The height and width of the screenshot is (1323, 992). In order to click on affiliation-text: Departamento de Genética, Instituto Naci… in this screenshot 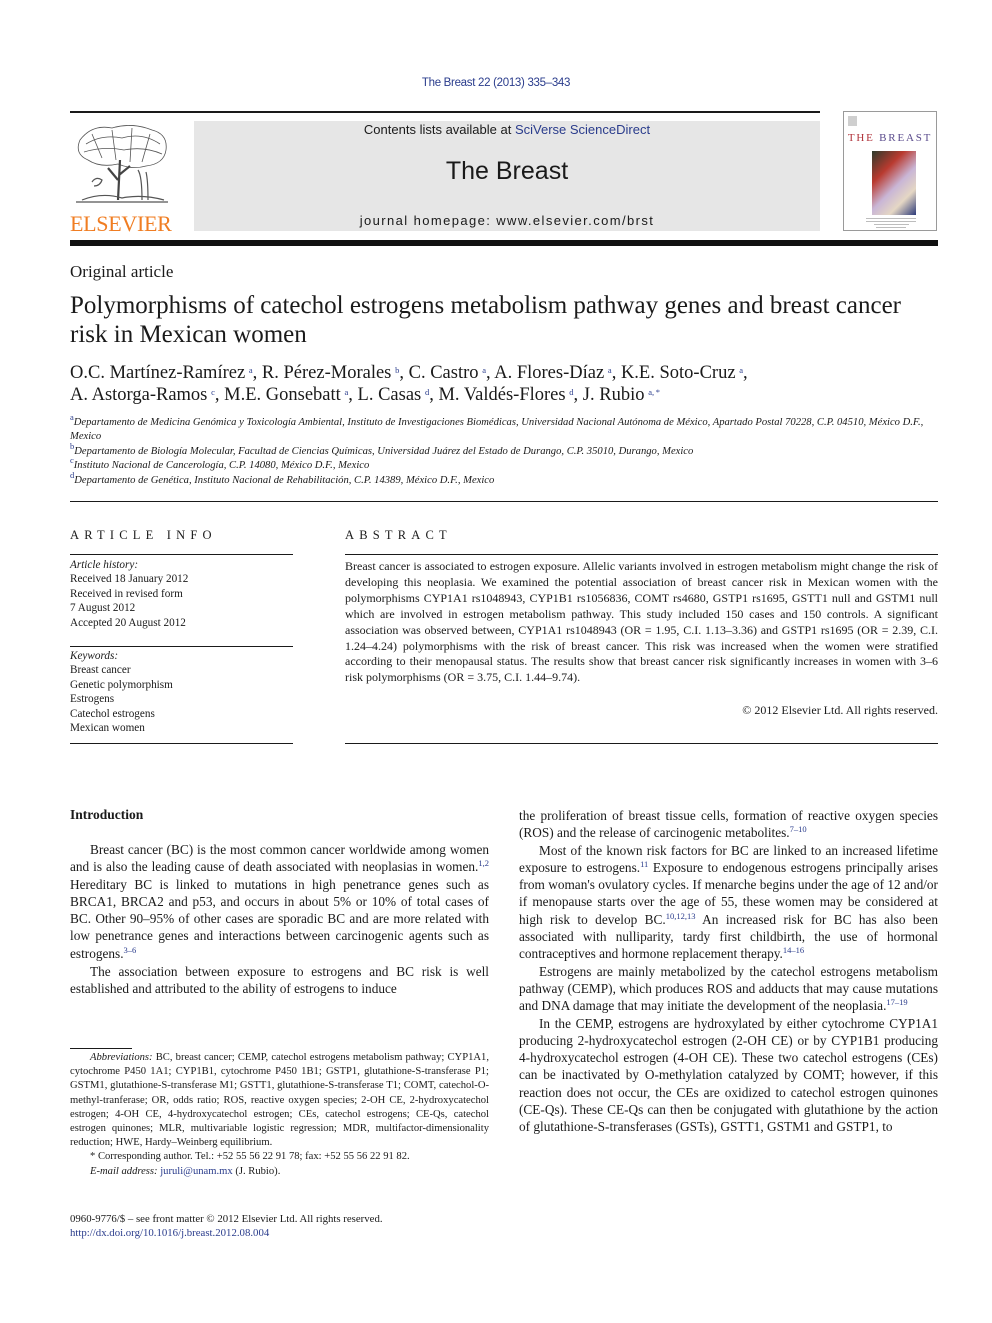, I will do `click(284, 480)`.